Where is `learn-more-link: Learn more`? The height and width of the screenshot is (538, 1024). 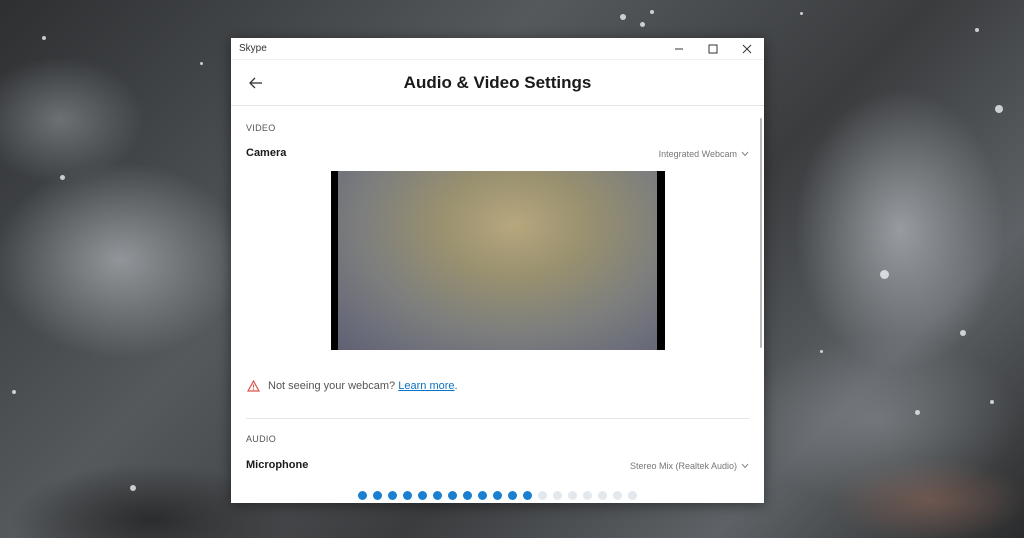 learn-more-link: Learn more is located at coordinates (426, 386).